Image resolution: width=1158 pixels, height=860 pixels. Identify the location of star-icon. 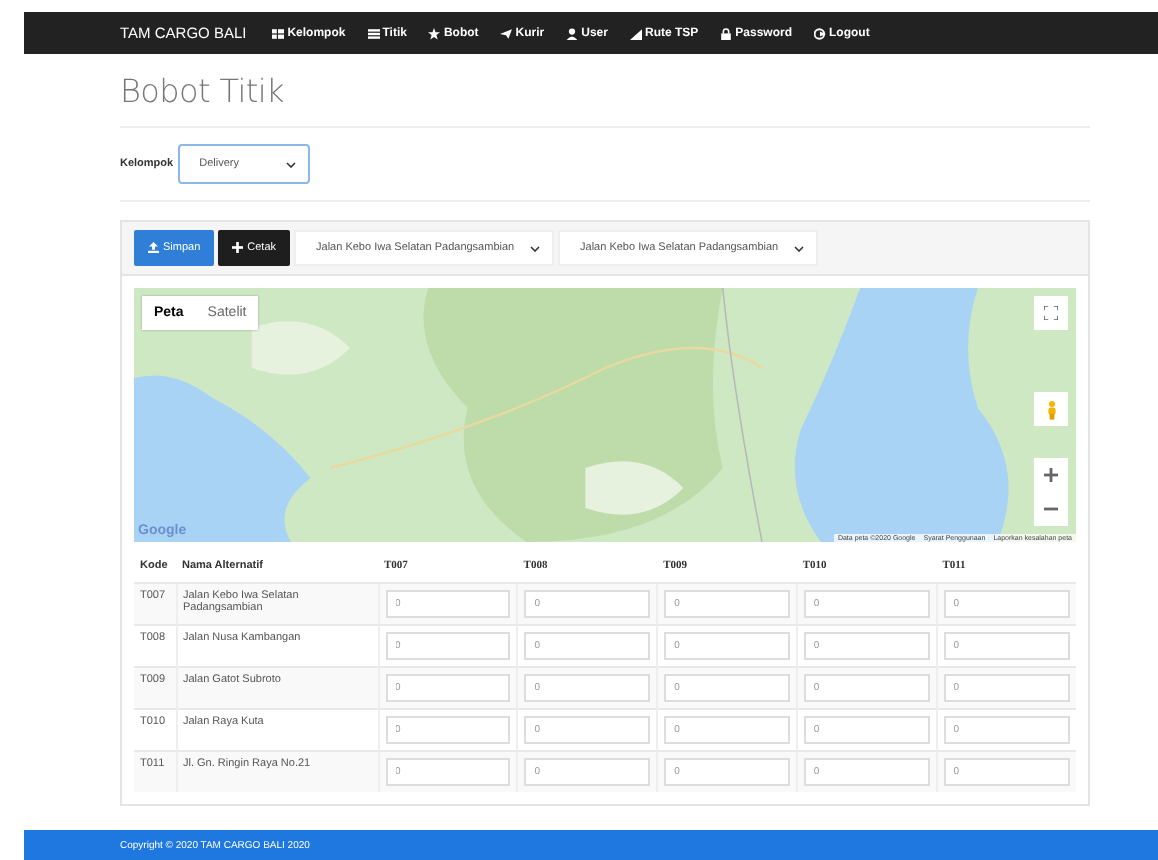
(434, 33).